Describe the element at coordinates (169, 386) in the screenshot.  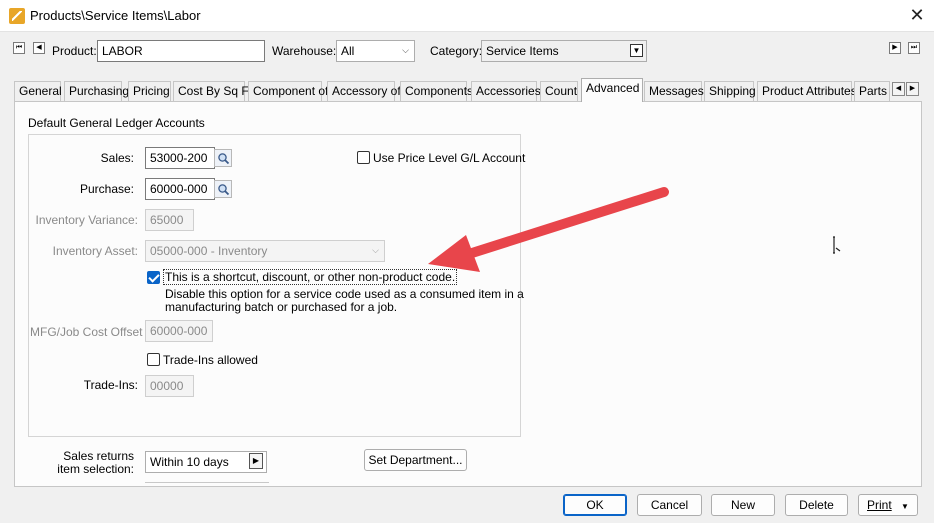
I see `trade-ins-input: 00000` at that location.